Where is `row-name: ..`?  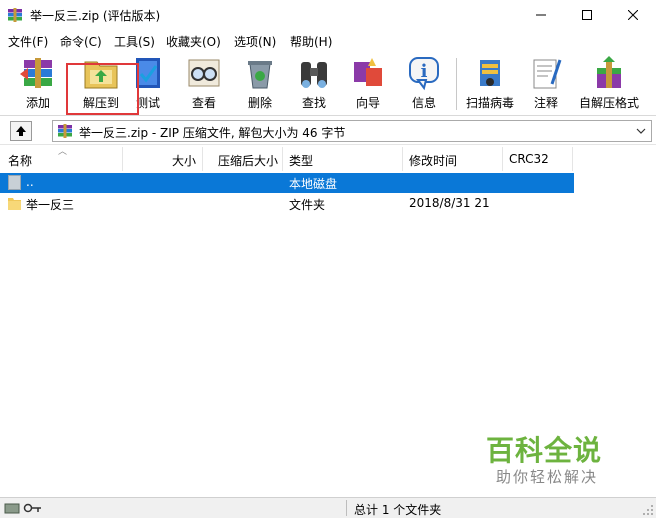
row-name: .. is located at coordinates (30, 182).